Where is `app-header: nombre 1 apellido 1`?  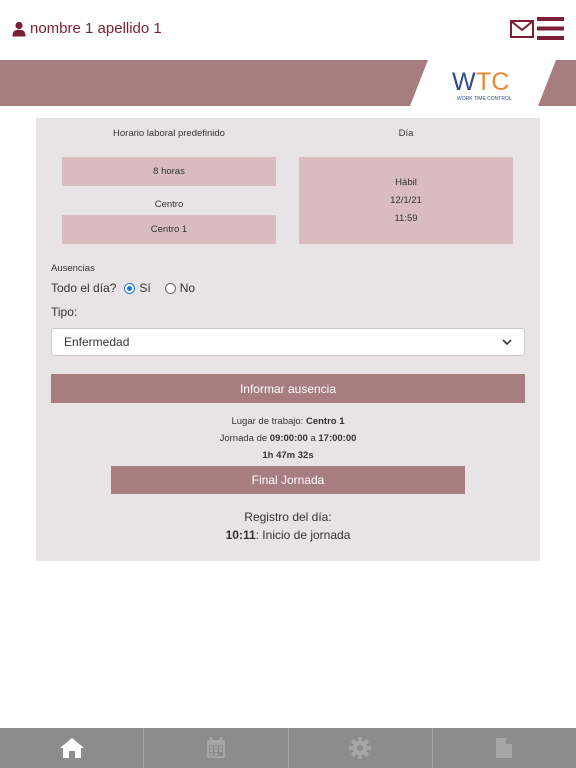
app-header: nombre 1 apellido 1 is located at coordinates (288, 30).